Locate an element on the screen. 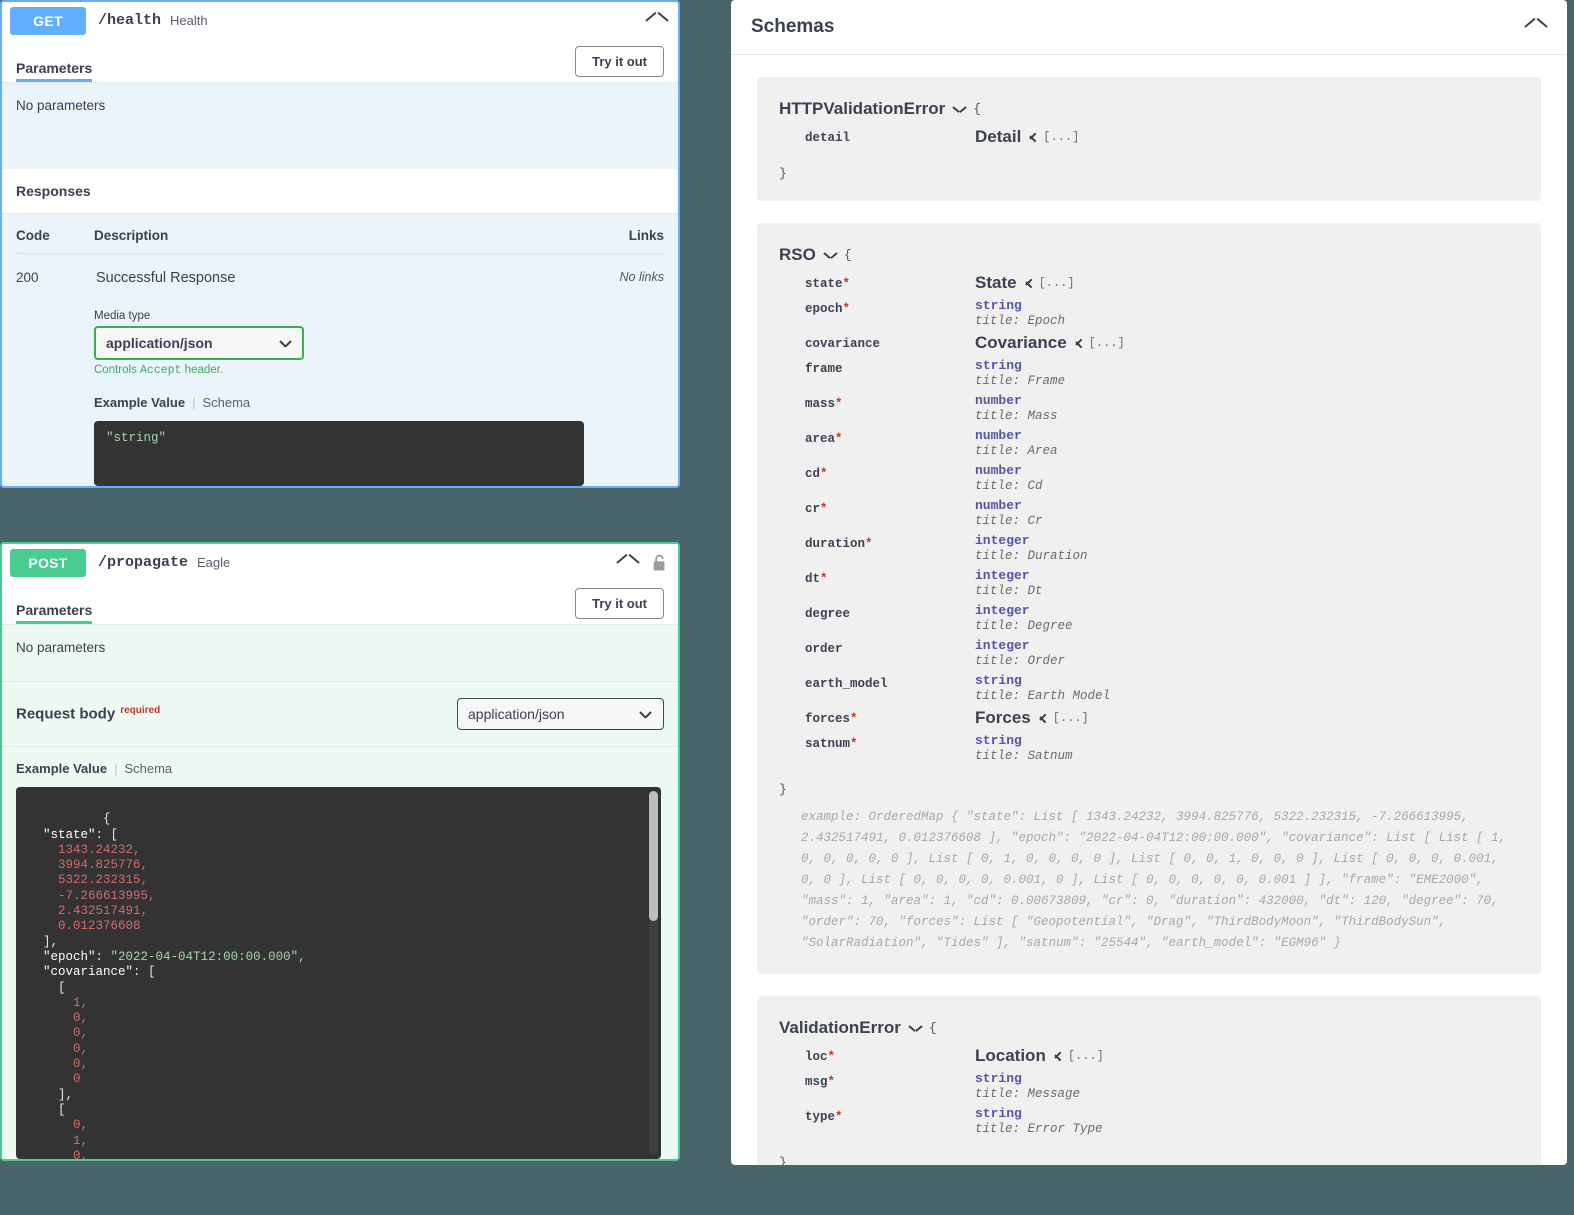 This screenshot has height=1215, width=1574. property-name: earth_model is located at coordinates (846, 684).